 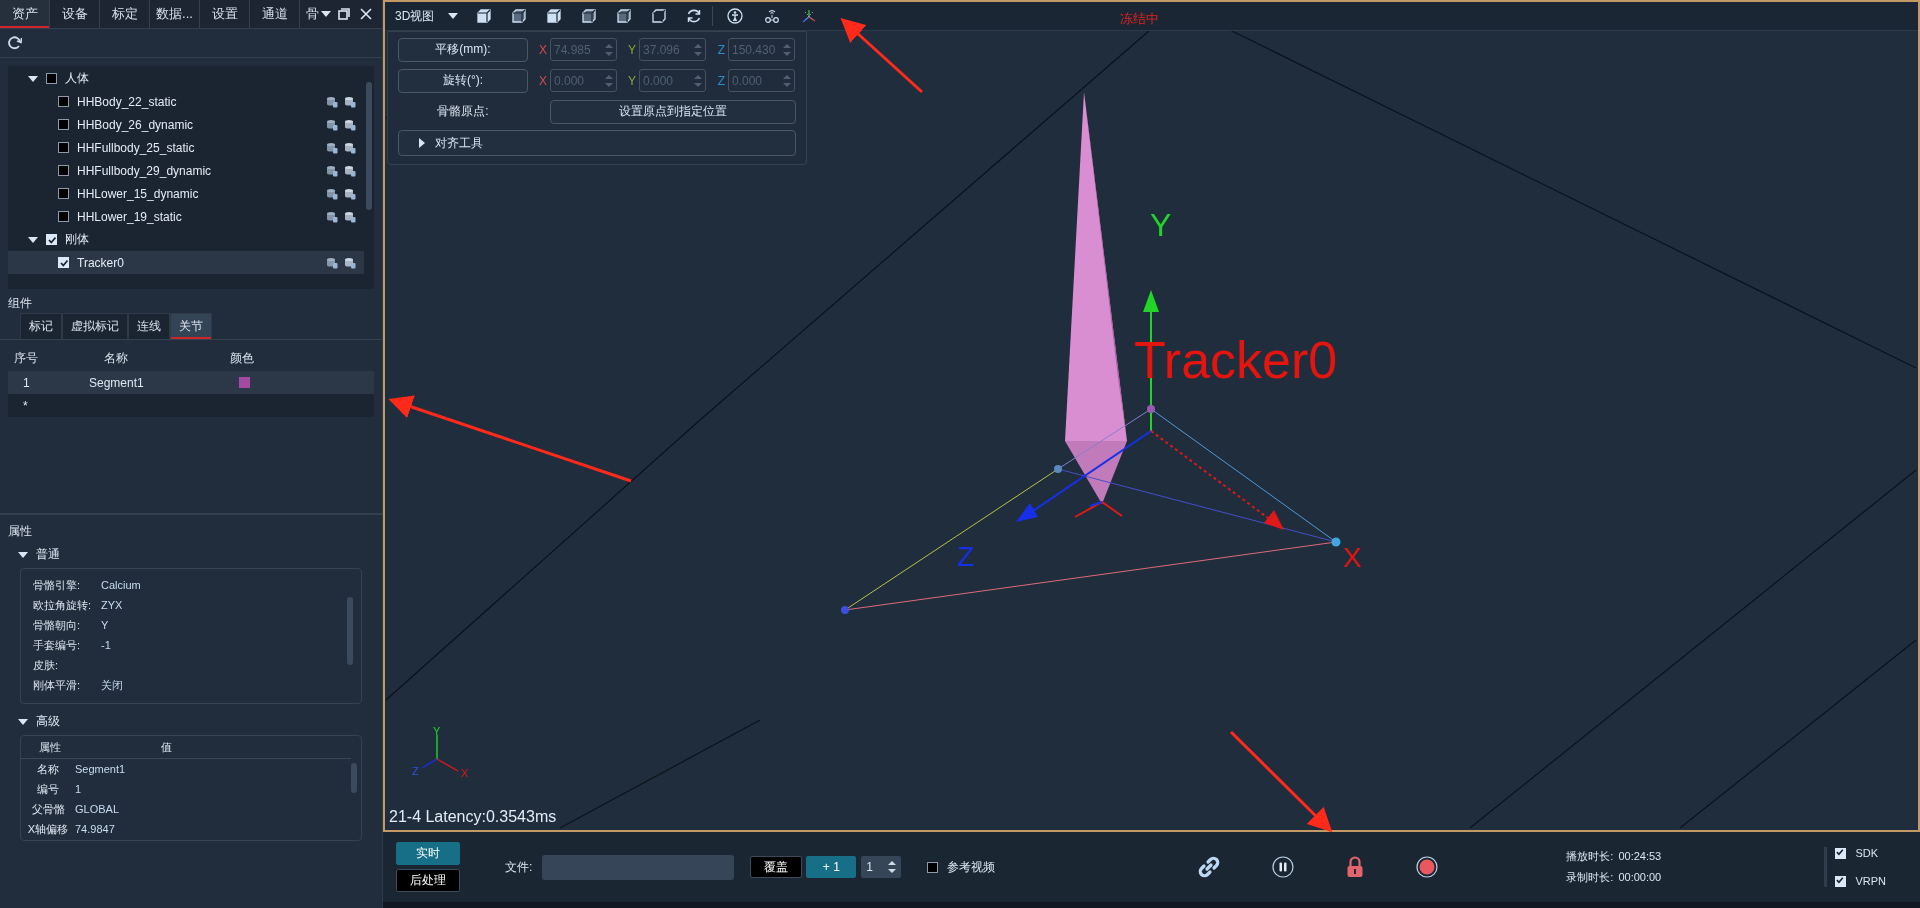 What do you see at coordinates (366, 14) in the screenshot?
I see `close-icon` at bounding box center [366, 14].